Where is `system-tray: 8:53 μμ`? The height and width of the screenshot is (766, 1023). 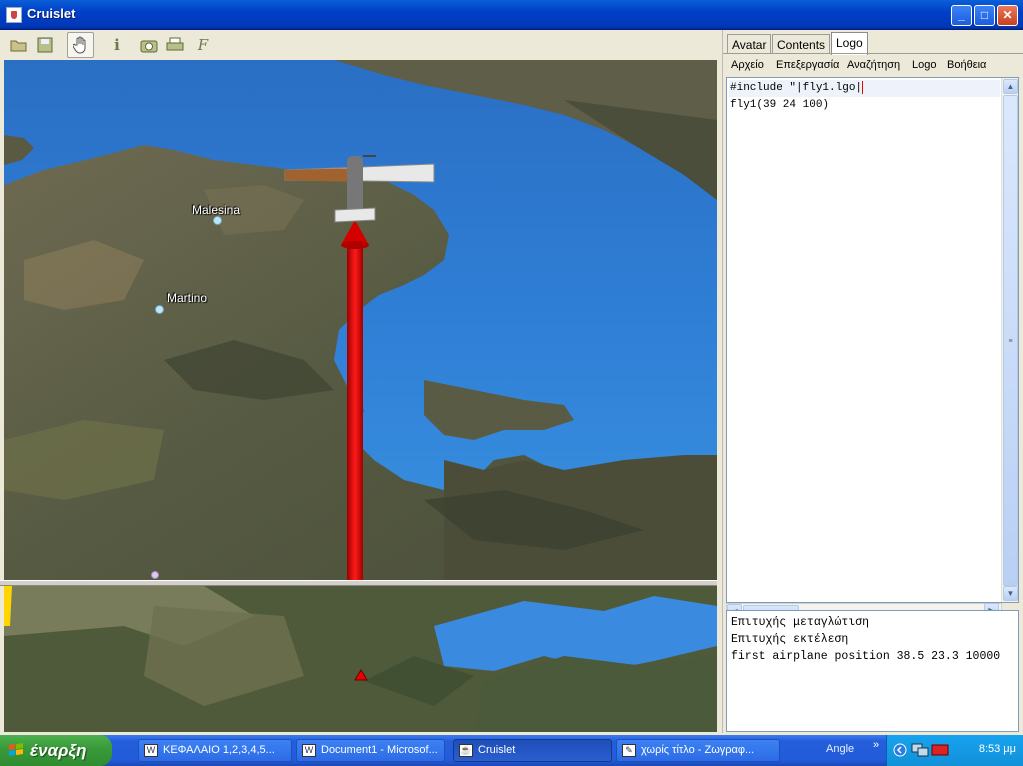 system-tray: 8:53 μμ is located at coordinates (954, 750).